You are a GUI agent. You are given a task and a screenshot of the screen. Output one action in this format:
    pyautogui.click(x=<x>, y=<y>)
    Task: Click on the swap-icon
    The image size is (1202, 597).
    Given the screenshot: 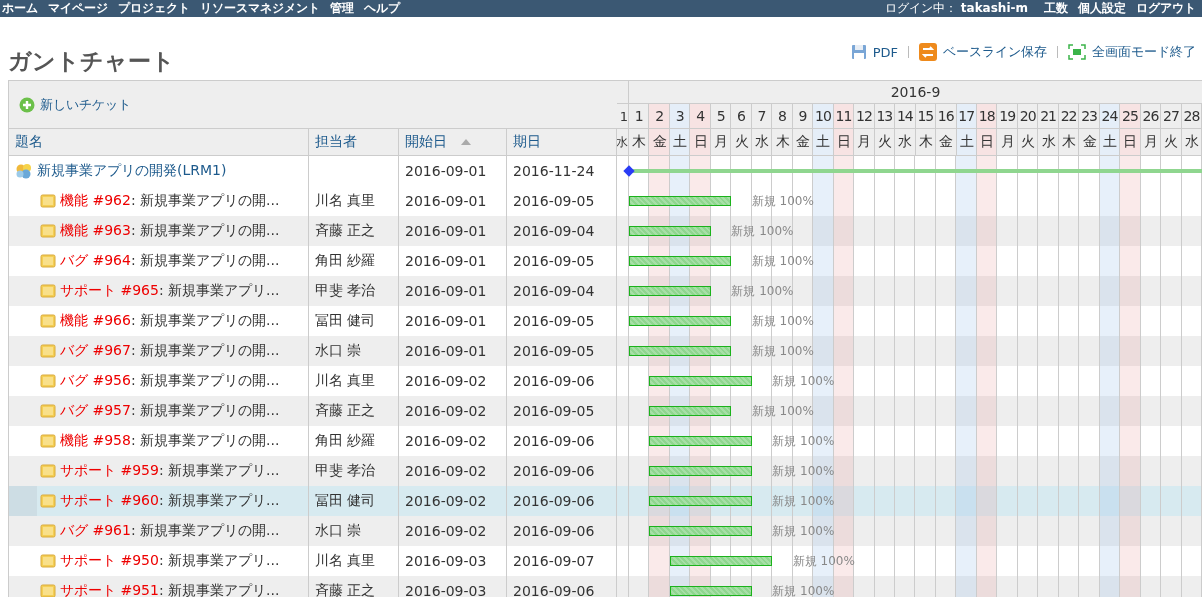 What is the action you would take?
    pyautogui.click(x=928, y=52)
    